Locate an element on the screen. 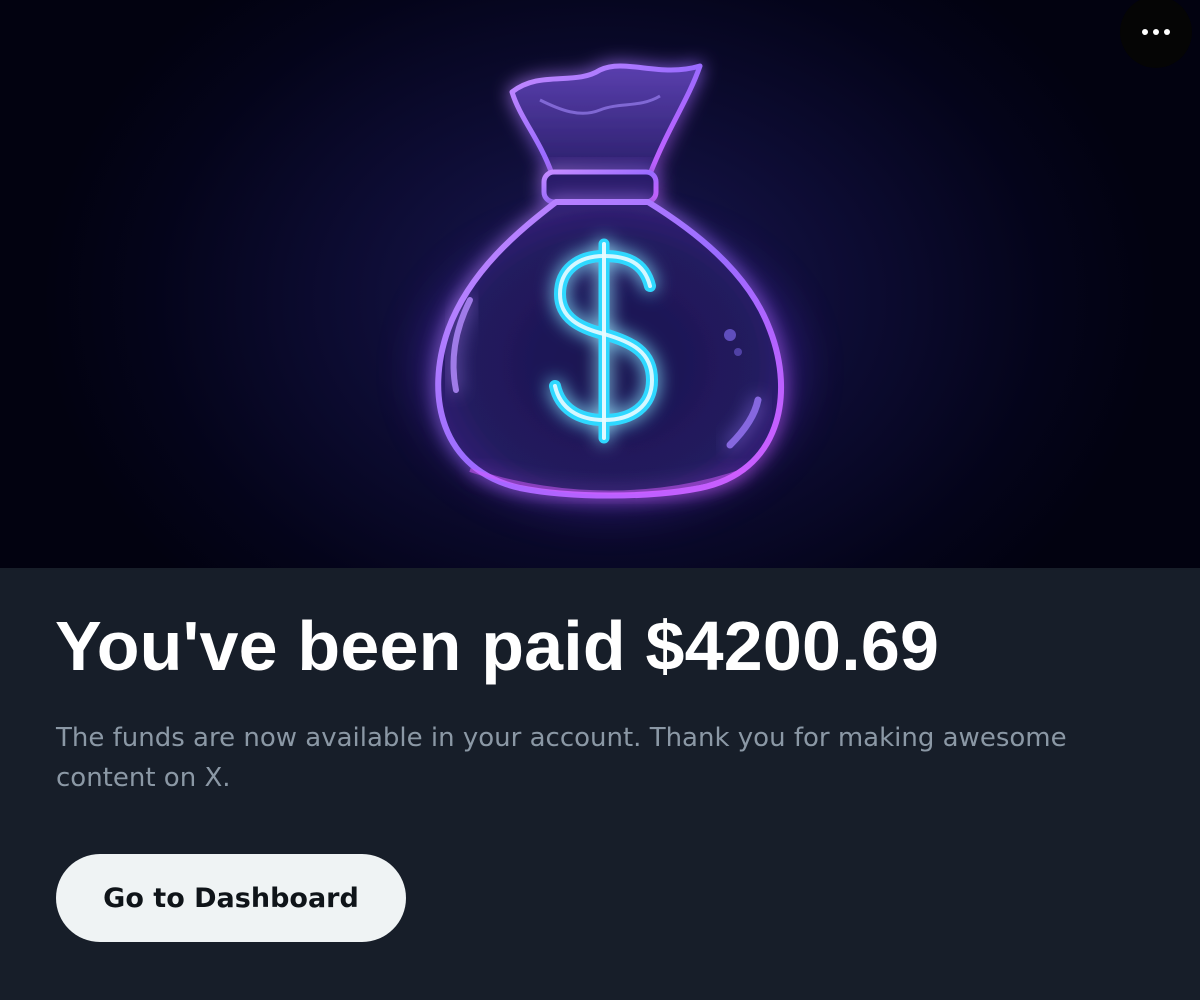  more-horizontal-icon is located at coordinates (1156, 32).